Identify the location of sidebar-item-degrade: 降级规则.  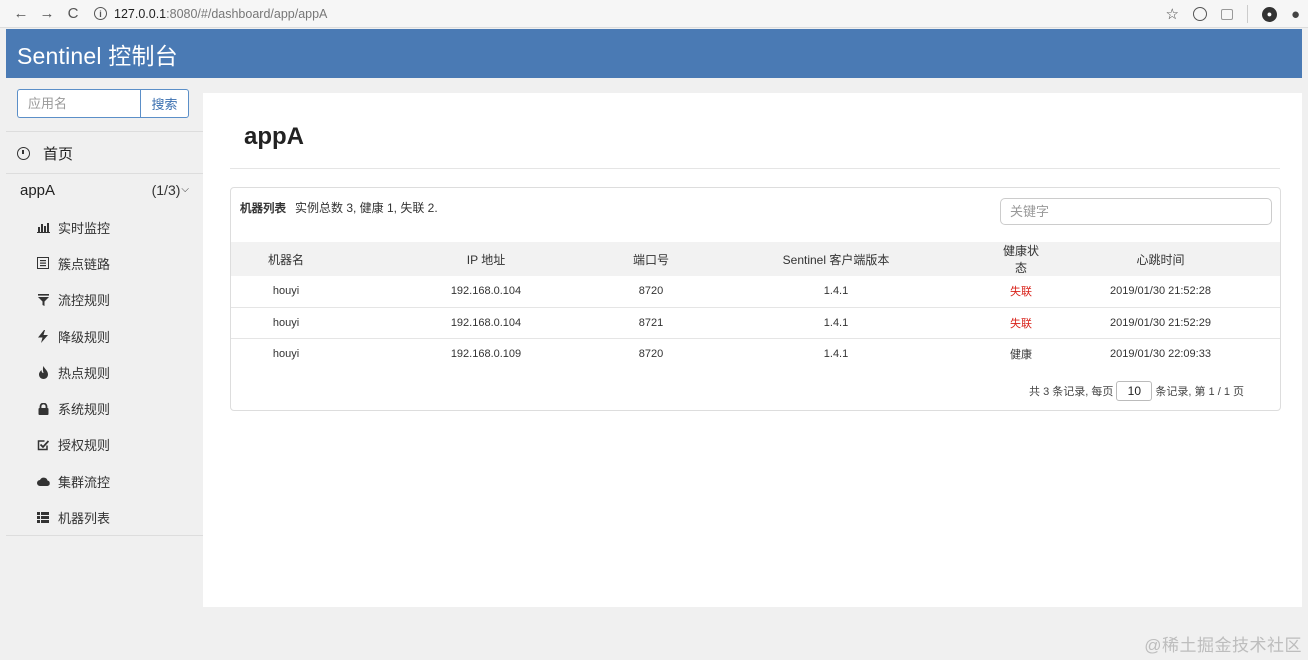
(104, 336).